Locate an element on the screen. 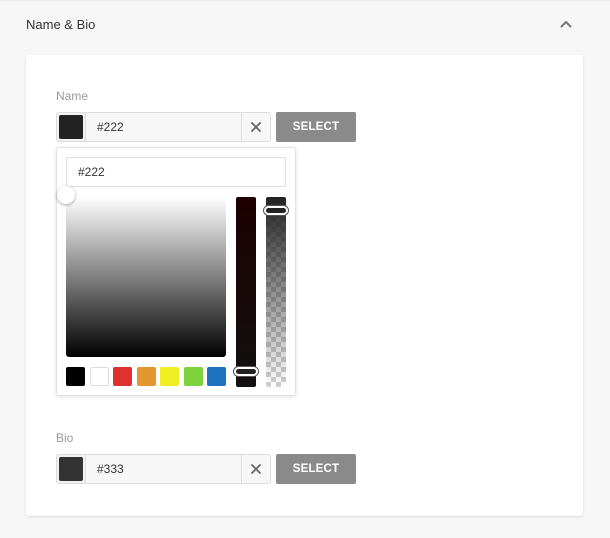  name-label: Name is located at coordinates (72, 96).